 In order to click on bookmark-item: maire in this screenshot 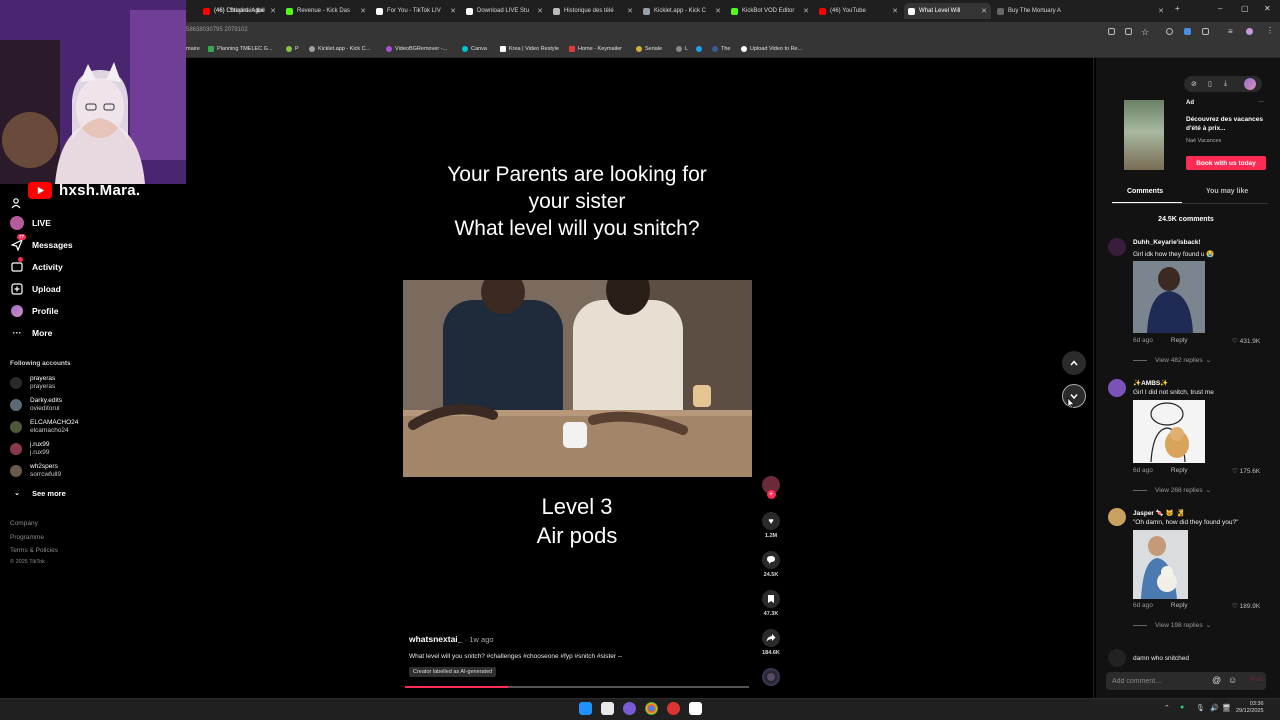, I will do `click(193, 49)`.